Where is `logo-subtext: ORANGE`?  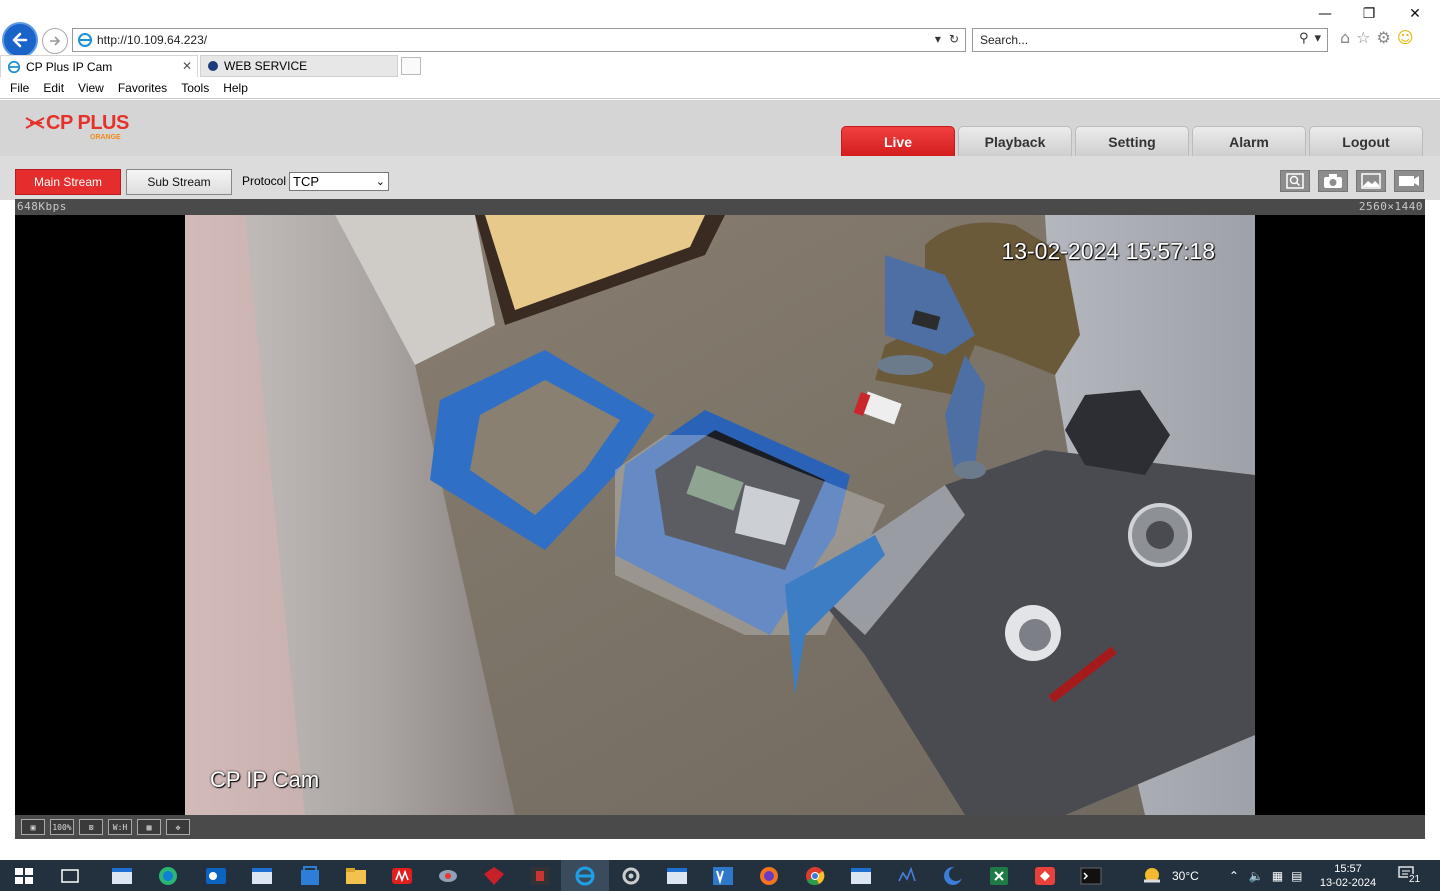 logo-subtext: ORANGE is located at coordinates (105, 137).